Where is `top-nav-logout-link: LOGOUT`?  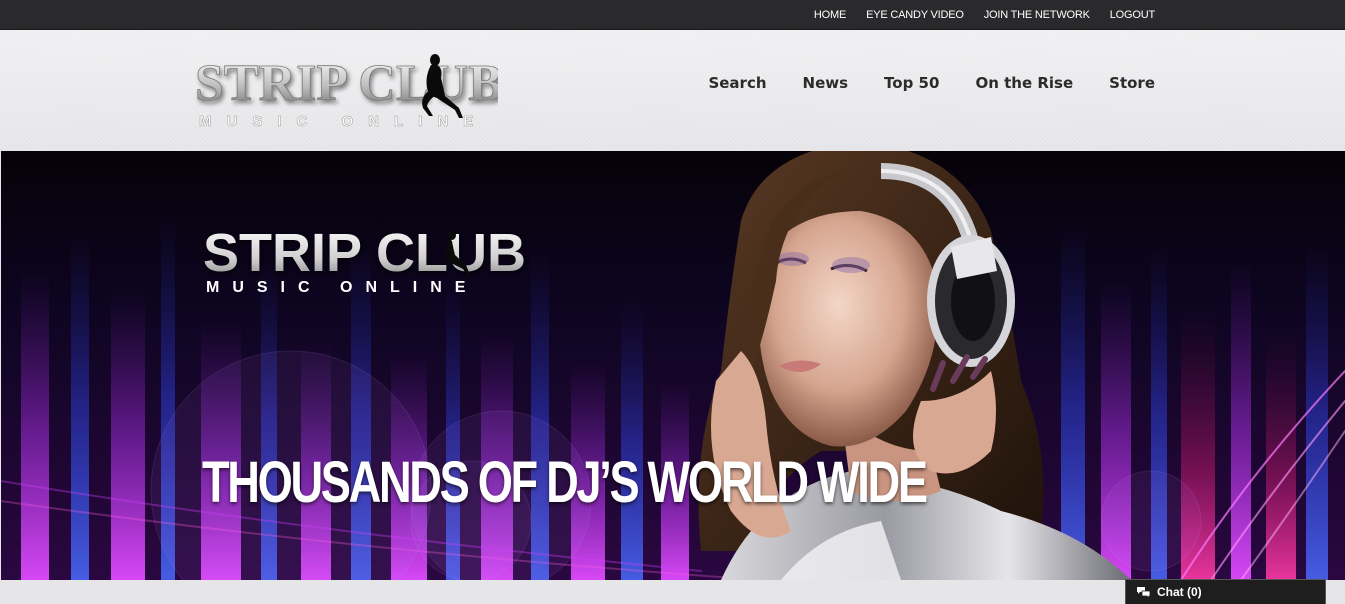
top-nav-logout-link: LOGOUT is located at coordinates (1132, 15).